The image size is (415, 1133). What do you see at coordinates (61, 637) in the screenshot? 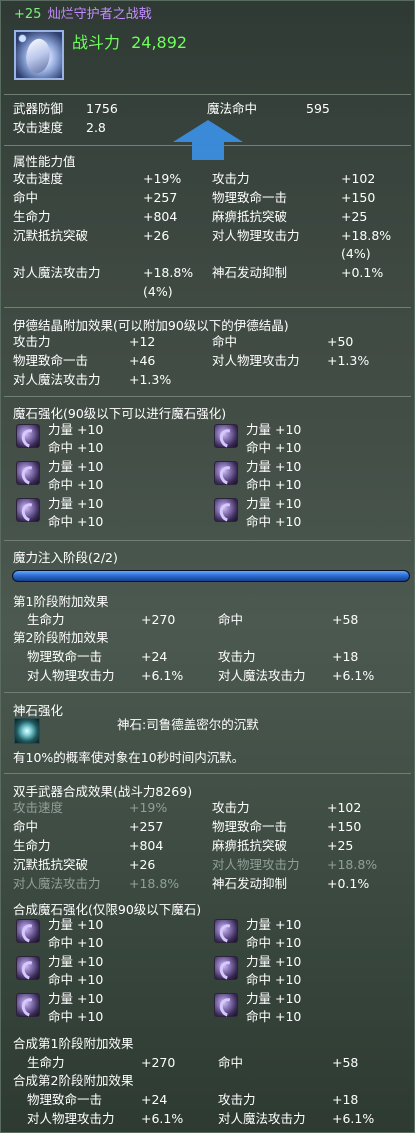
I see `stage2-title: 第2阶段附加效果` at bounding box center [61, 637].